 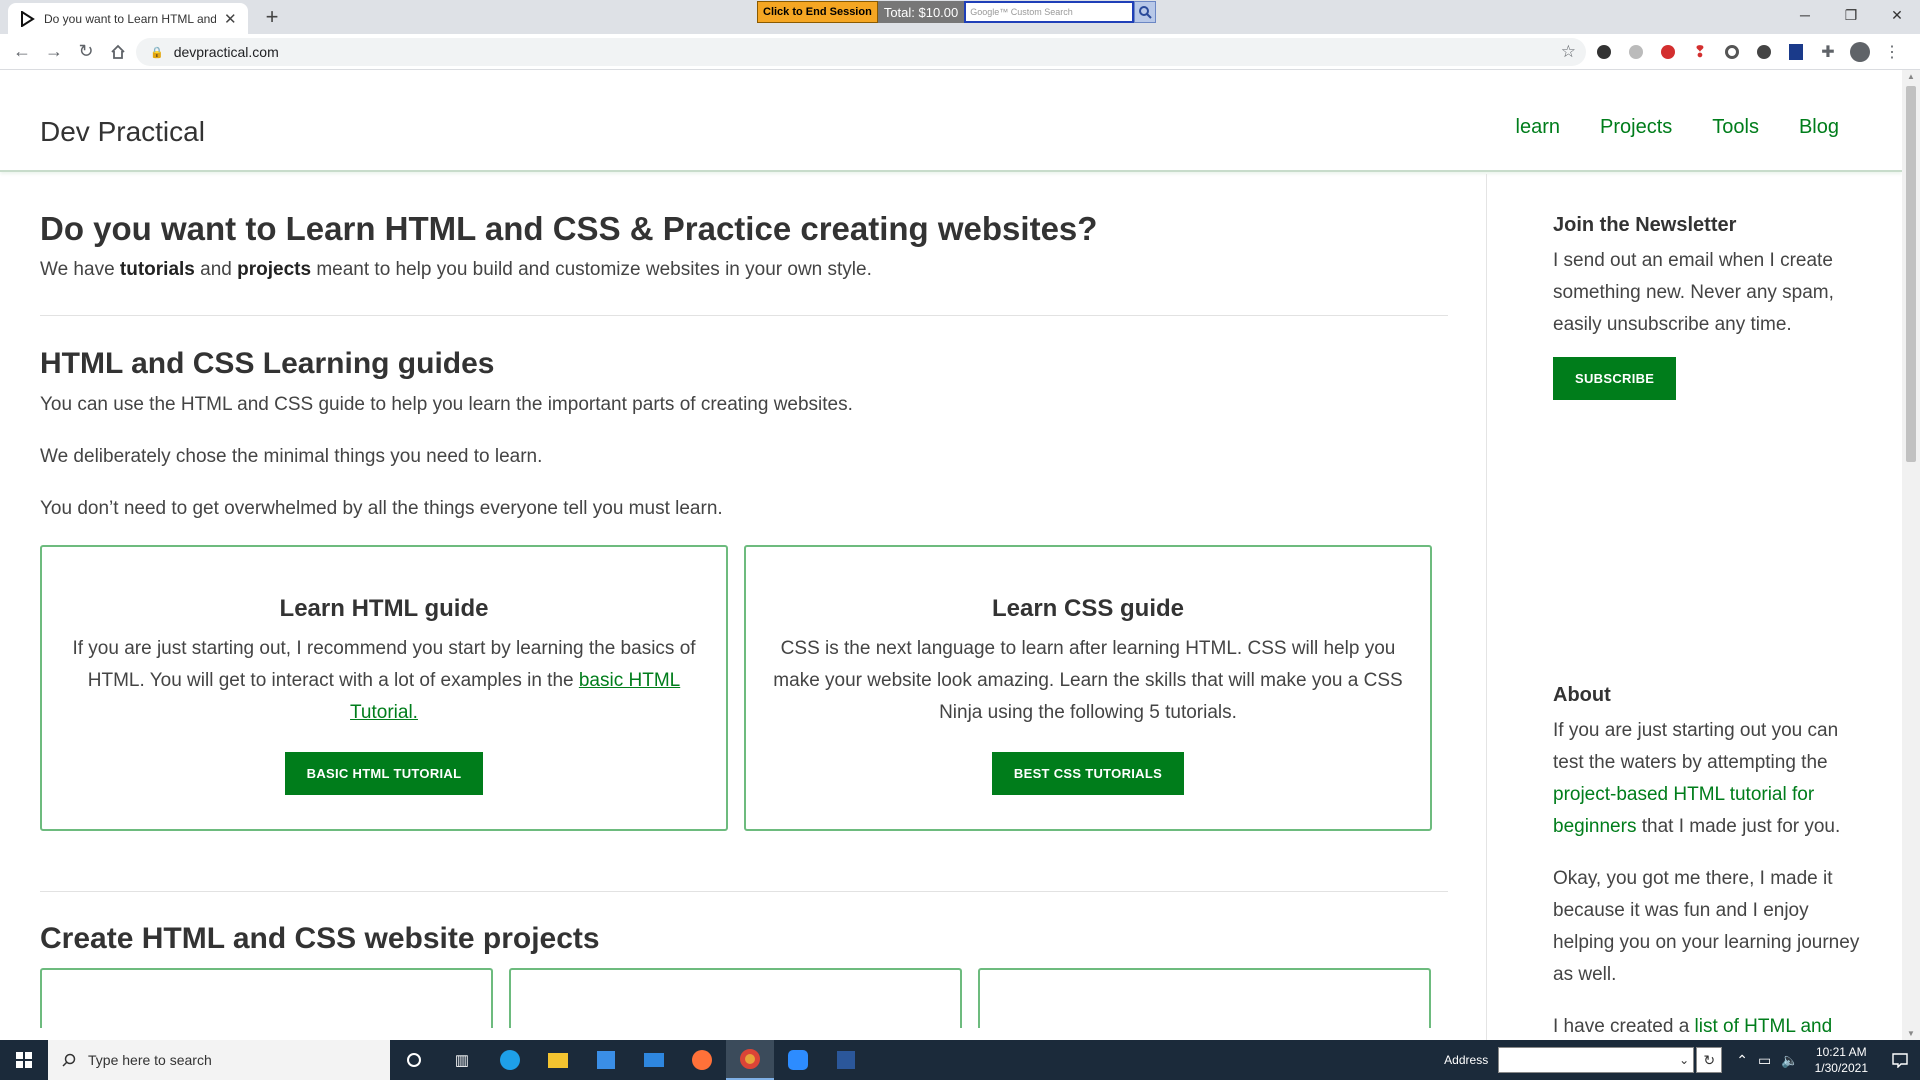 What do you see at coordinates (1841, 1068) in the screenshot?
I see `clock-date: 1/30/2021` at bounding box center [1841, 1068].